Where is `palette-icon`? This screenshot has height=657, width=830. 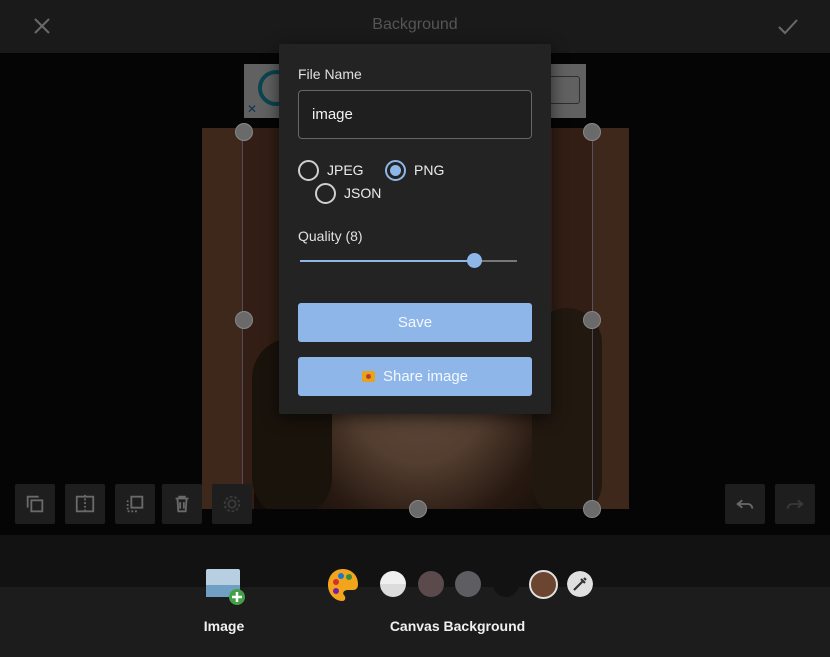 palette-icon is located at coordinates (343, 585).